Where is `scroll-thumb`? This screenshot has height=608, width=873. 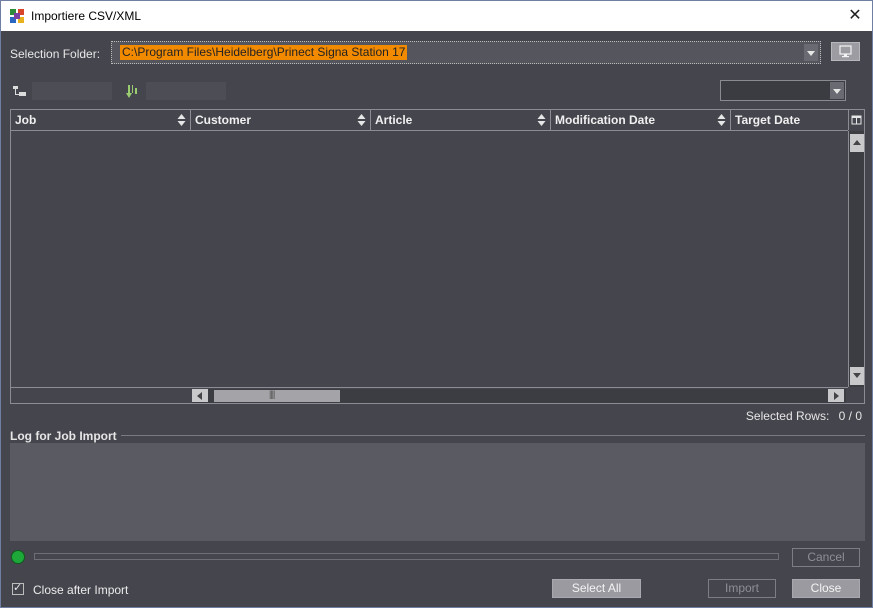 scroll-thumb is located at coordinates (277, 395).